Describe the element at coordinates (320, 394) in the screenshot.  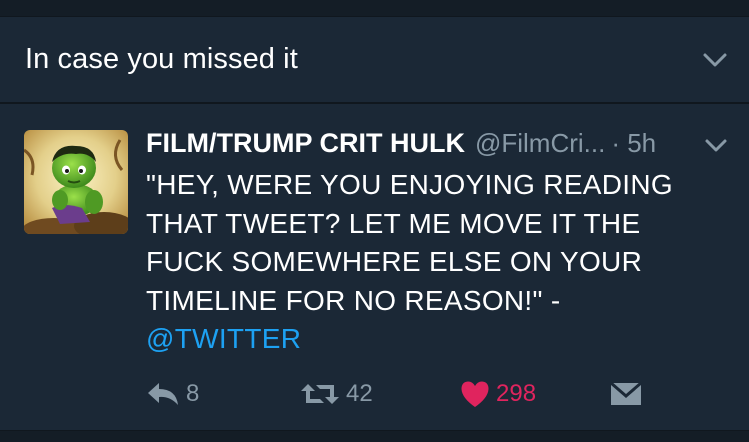
I see `retweet-icon` at that location.